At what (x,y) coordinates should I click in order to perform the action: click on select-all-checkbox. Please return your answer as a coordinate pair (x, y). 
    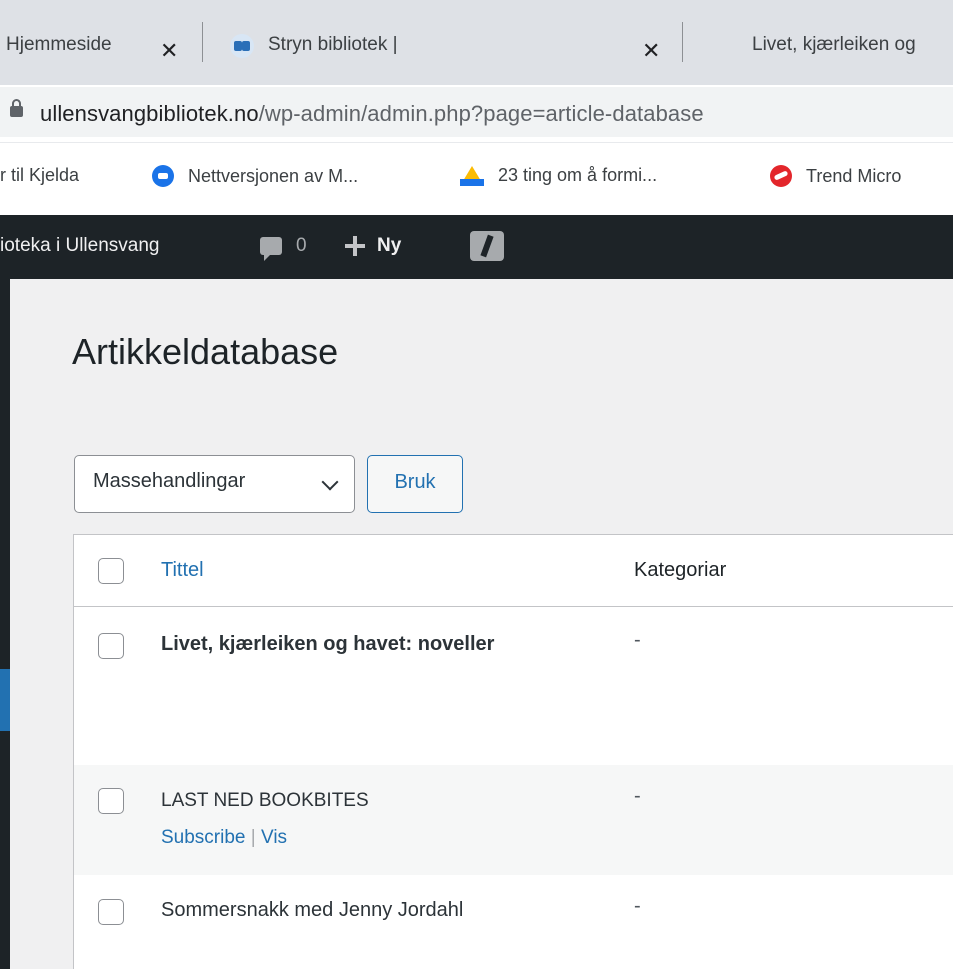
    Looking at the image, I should click on (111, 571).